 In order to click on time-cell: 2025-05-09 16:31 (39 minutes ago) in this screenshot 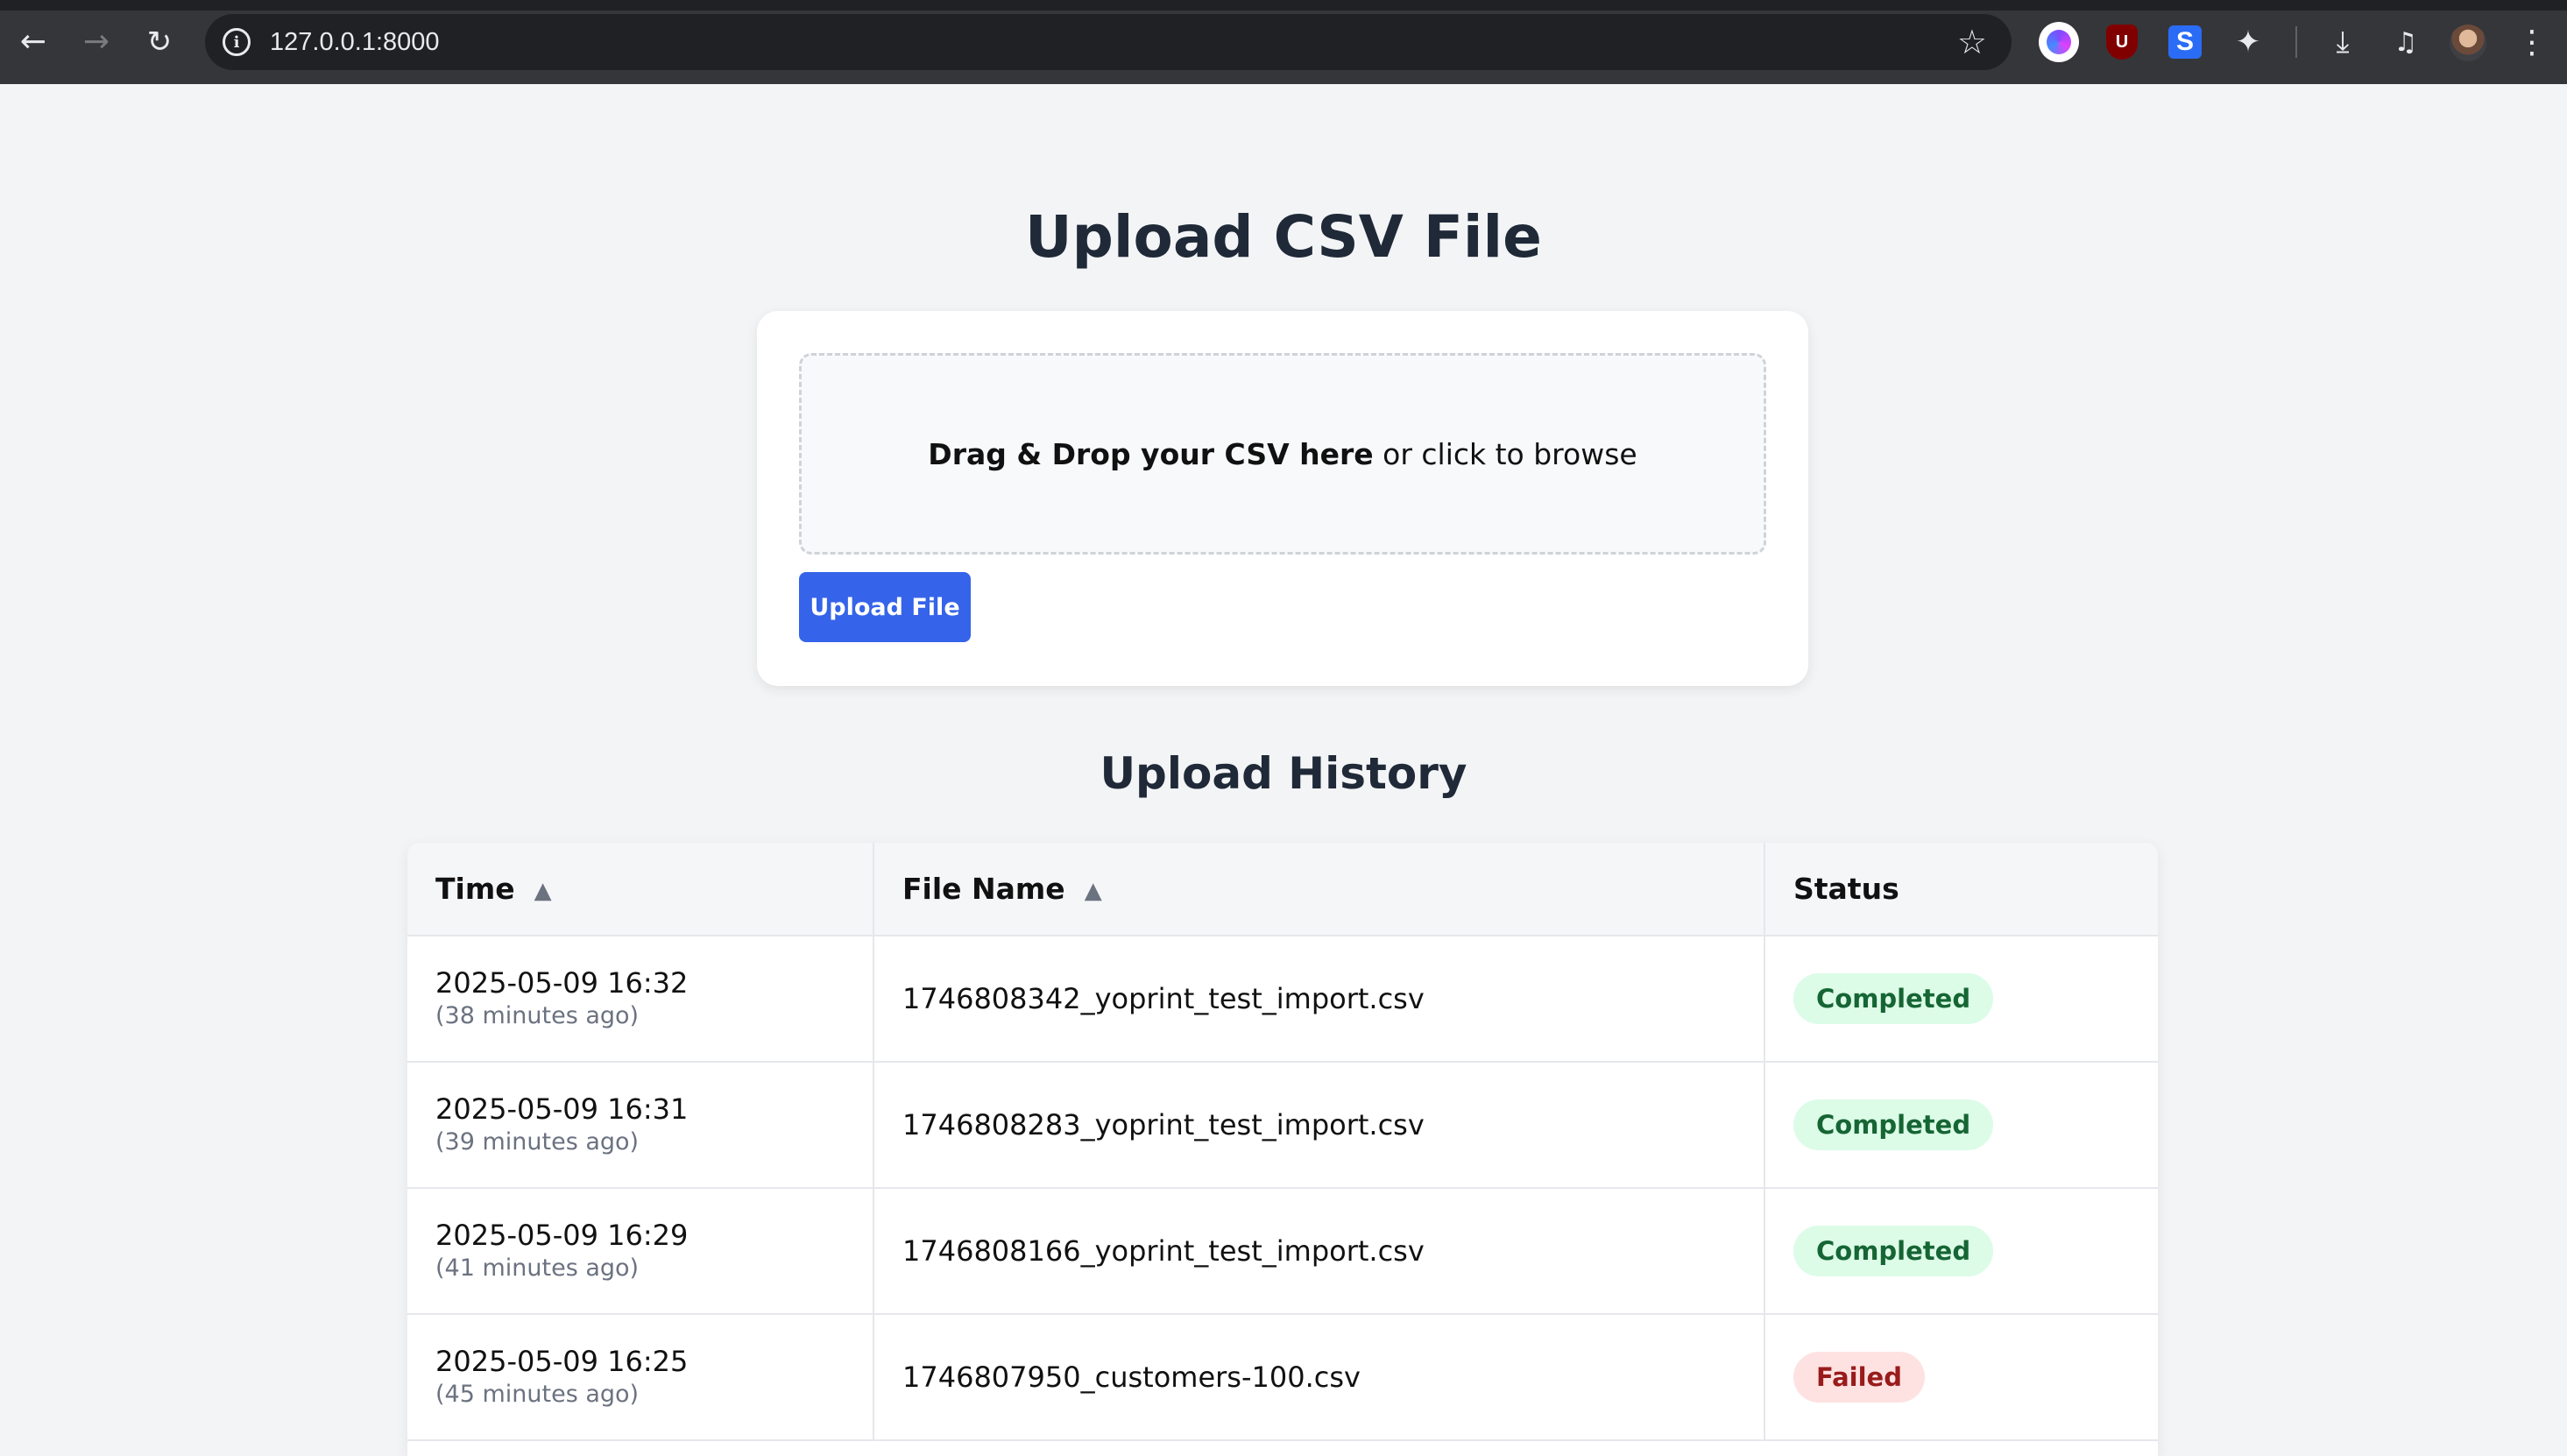, I will do `click(640, 1125)`.